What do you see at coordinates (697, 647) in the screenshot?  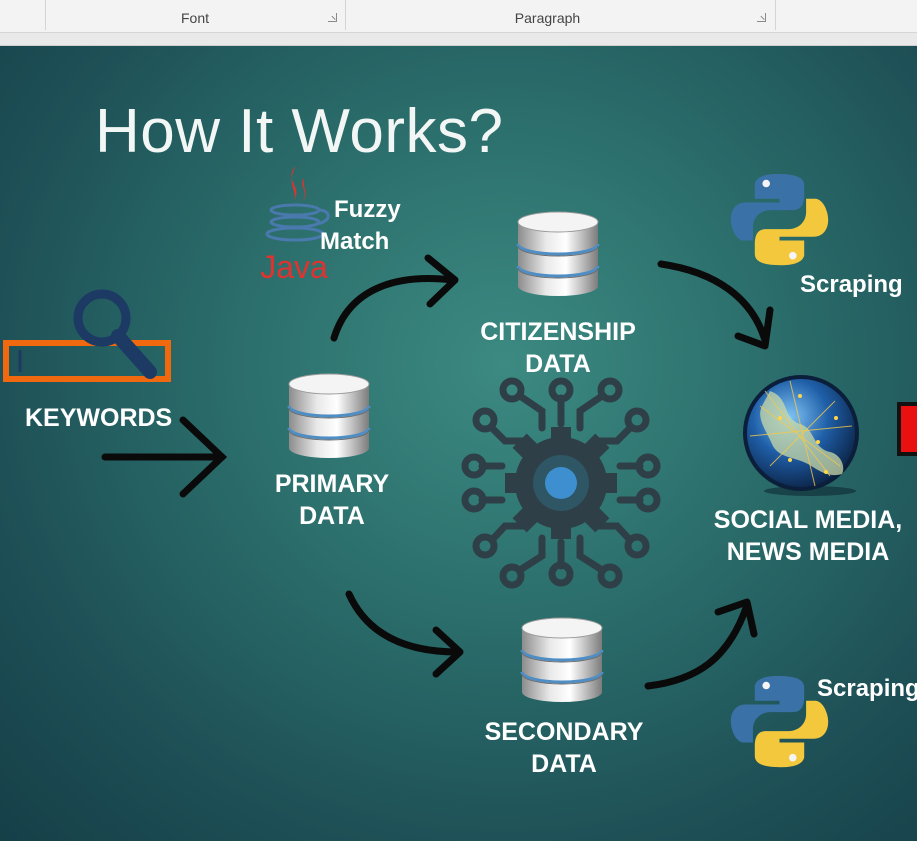 I see `arrow-secondary-to-social` at bounding box center [697, 647].